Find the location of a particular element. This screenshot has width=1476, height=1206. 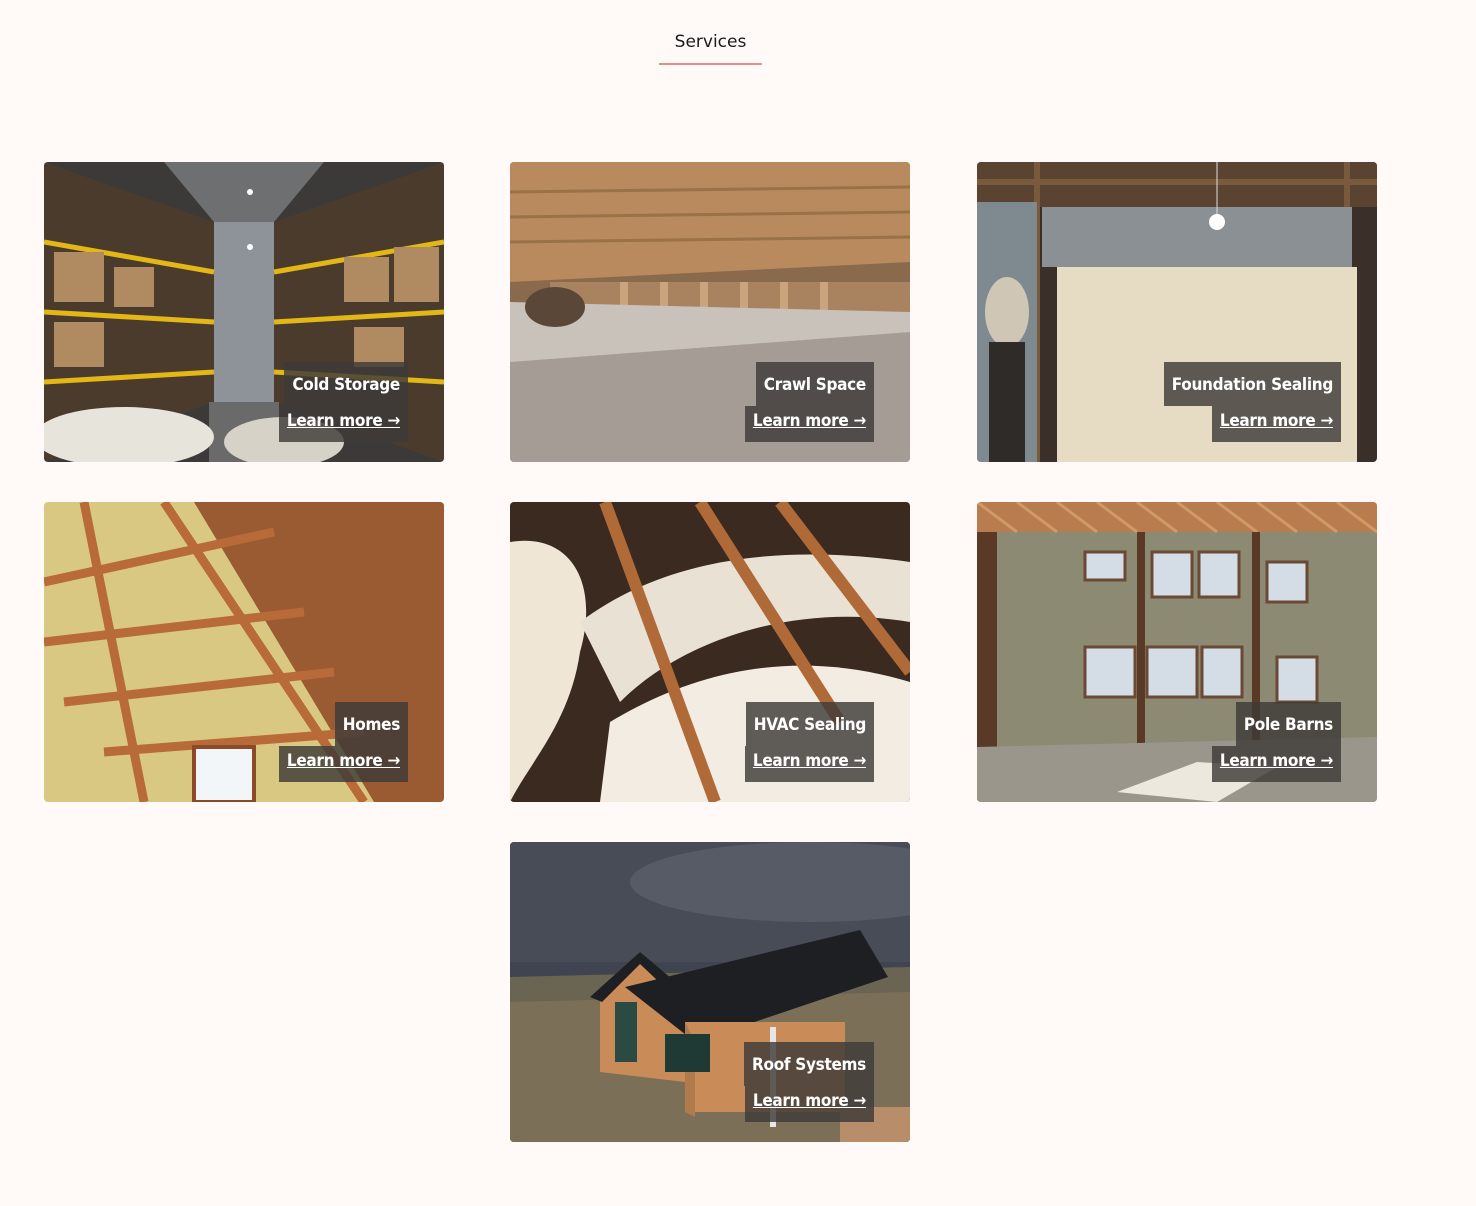

tab-services: Services is located at coordinates (710, 46).